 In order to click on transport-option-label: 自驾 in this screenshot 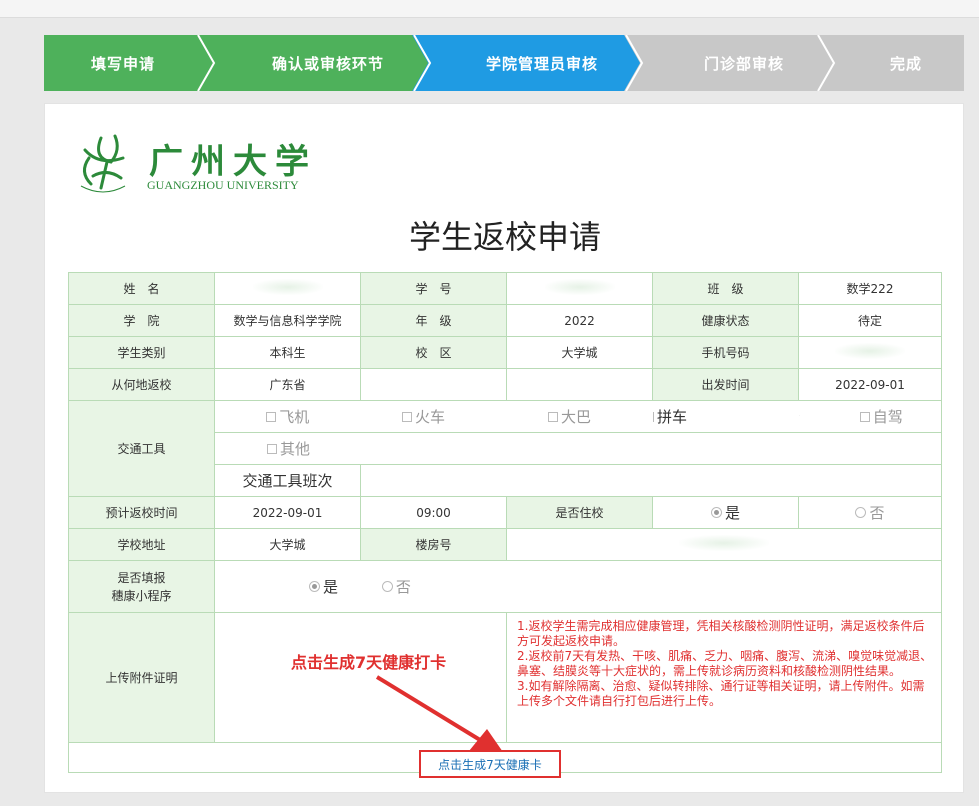, I will do `click(887, 417)`.